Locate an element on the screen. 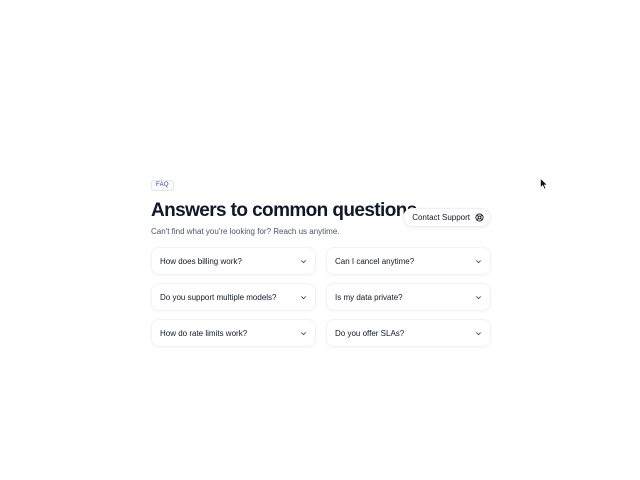 This screenshot has height=480, width=640. faq-item-billing: How does billing work? is located at coordinates (233, 261).